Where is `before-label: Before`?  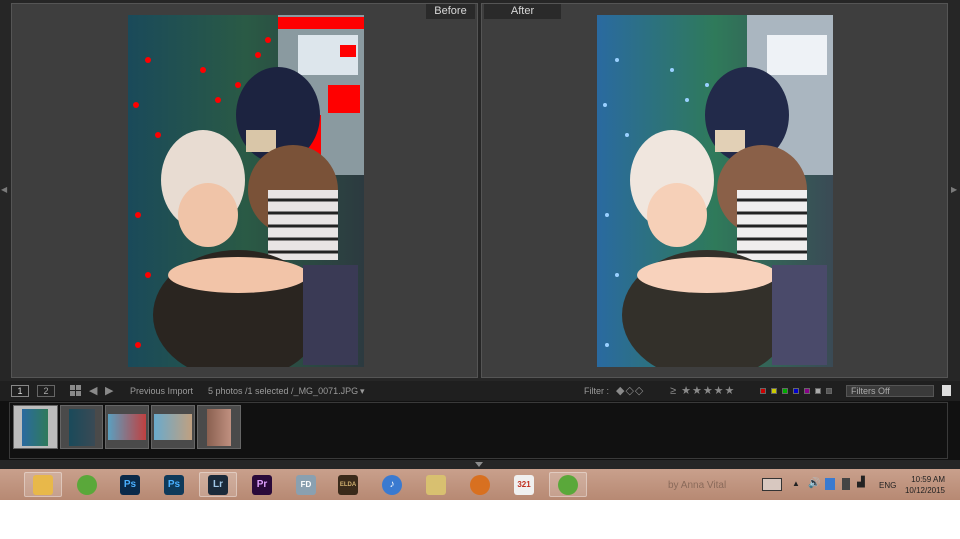
before-label: Before is located at coordinates (450, 11).